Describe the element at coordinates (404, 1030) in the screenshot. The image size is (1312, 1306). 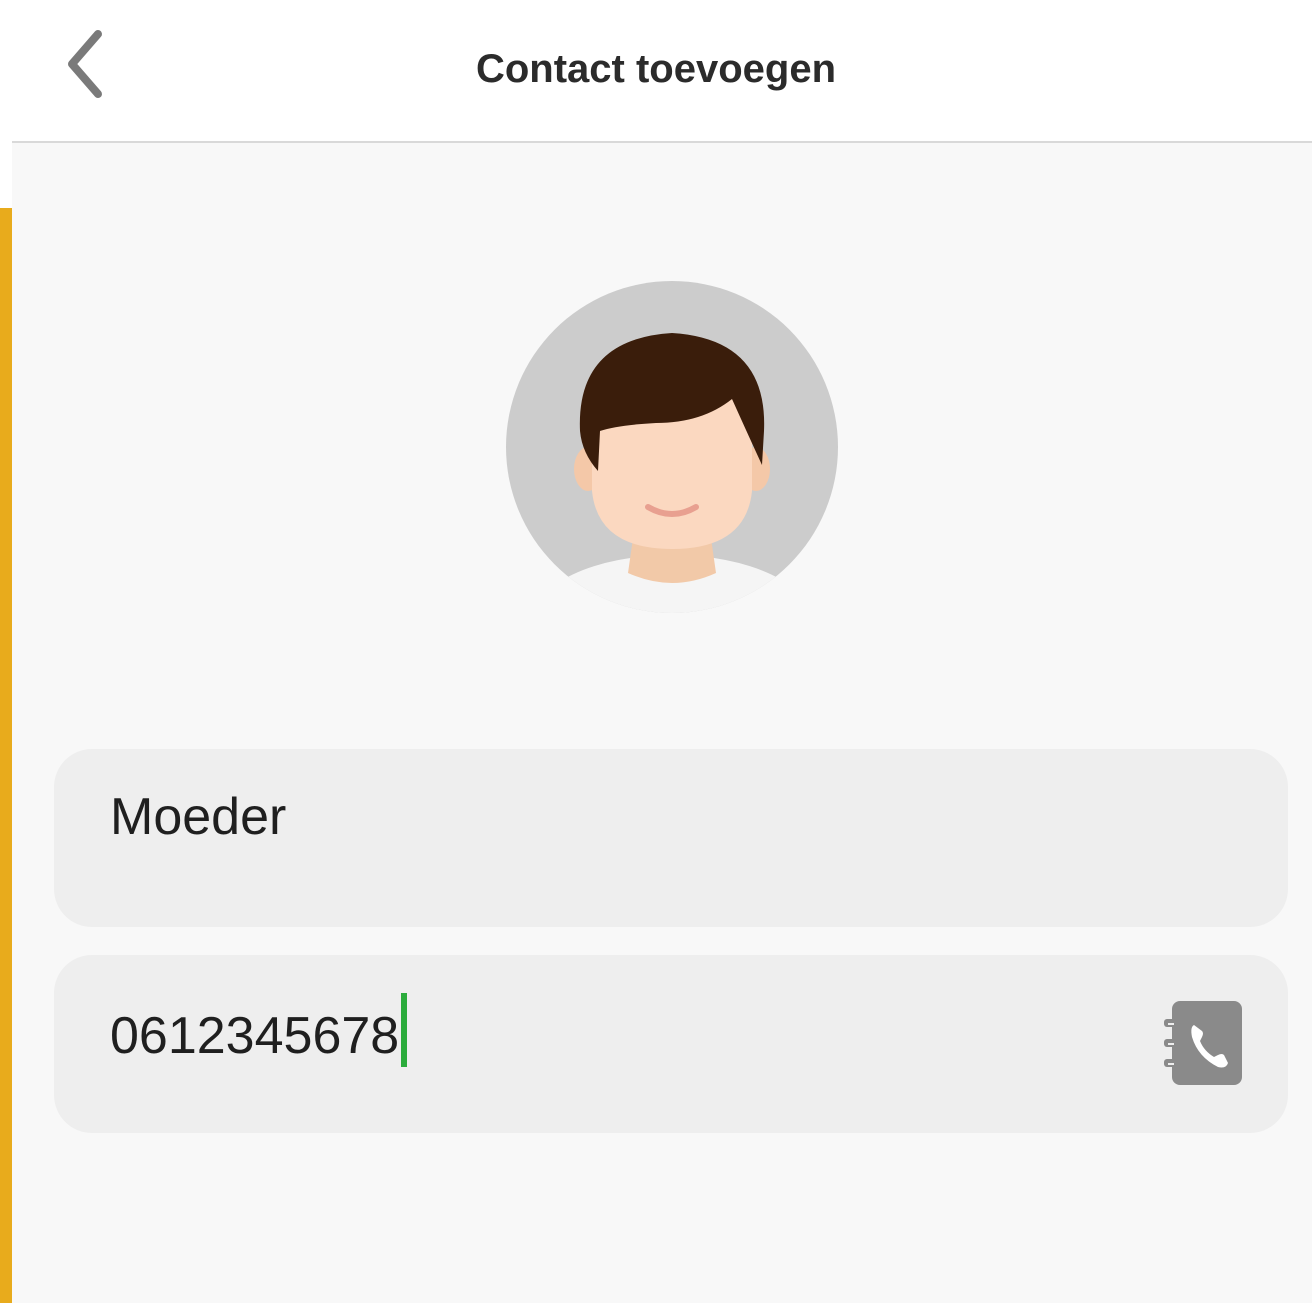
I see `text-caret` at that location.